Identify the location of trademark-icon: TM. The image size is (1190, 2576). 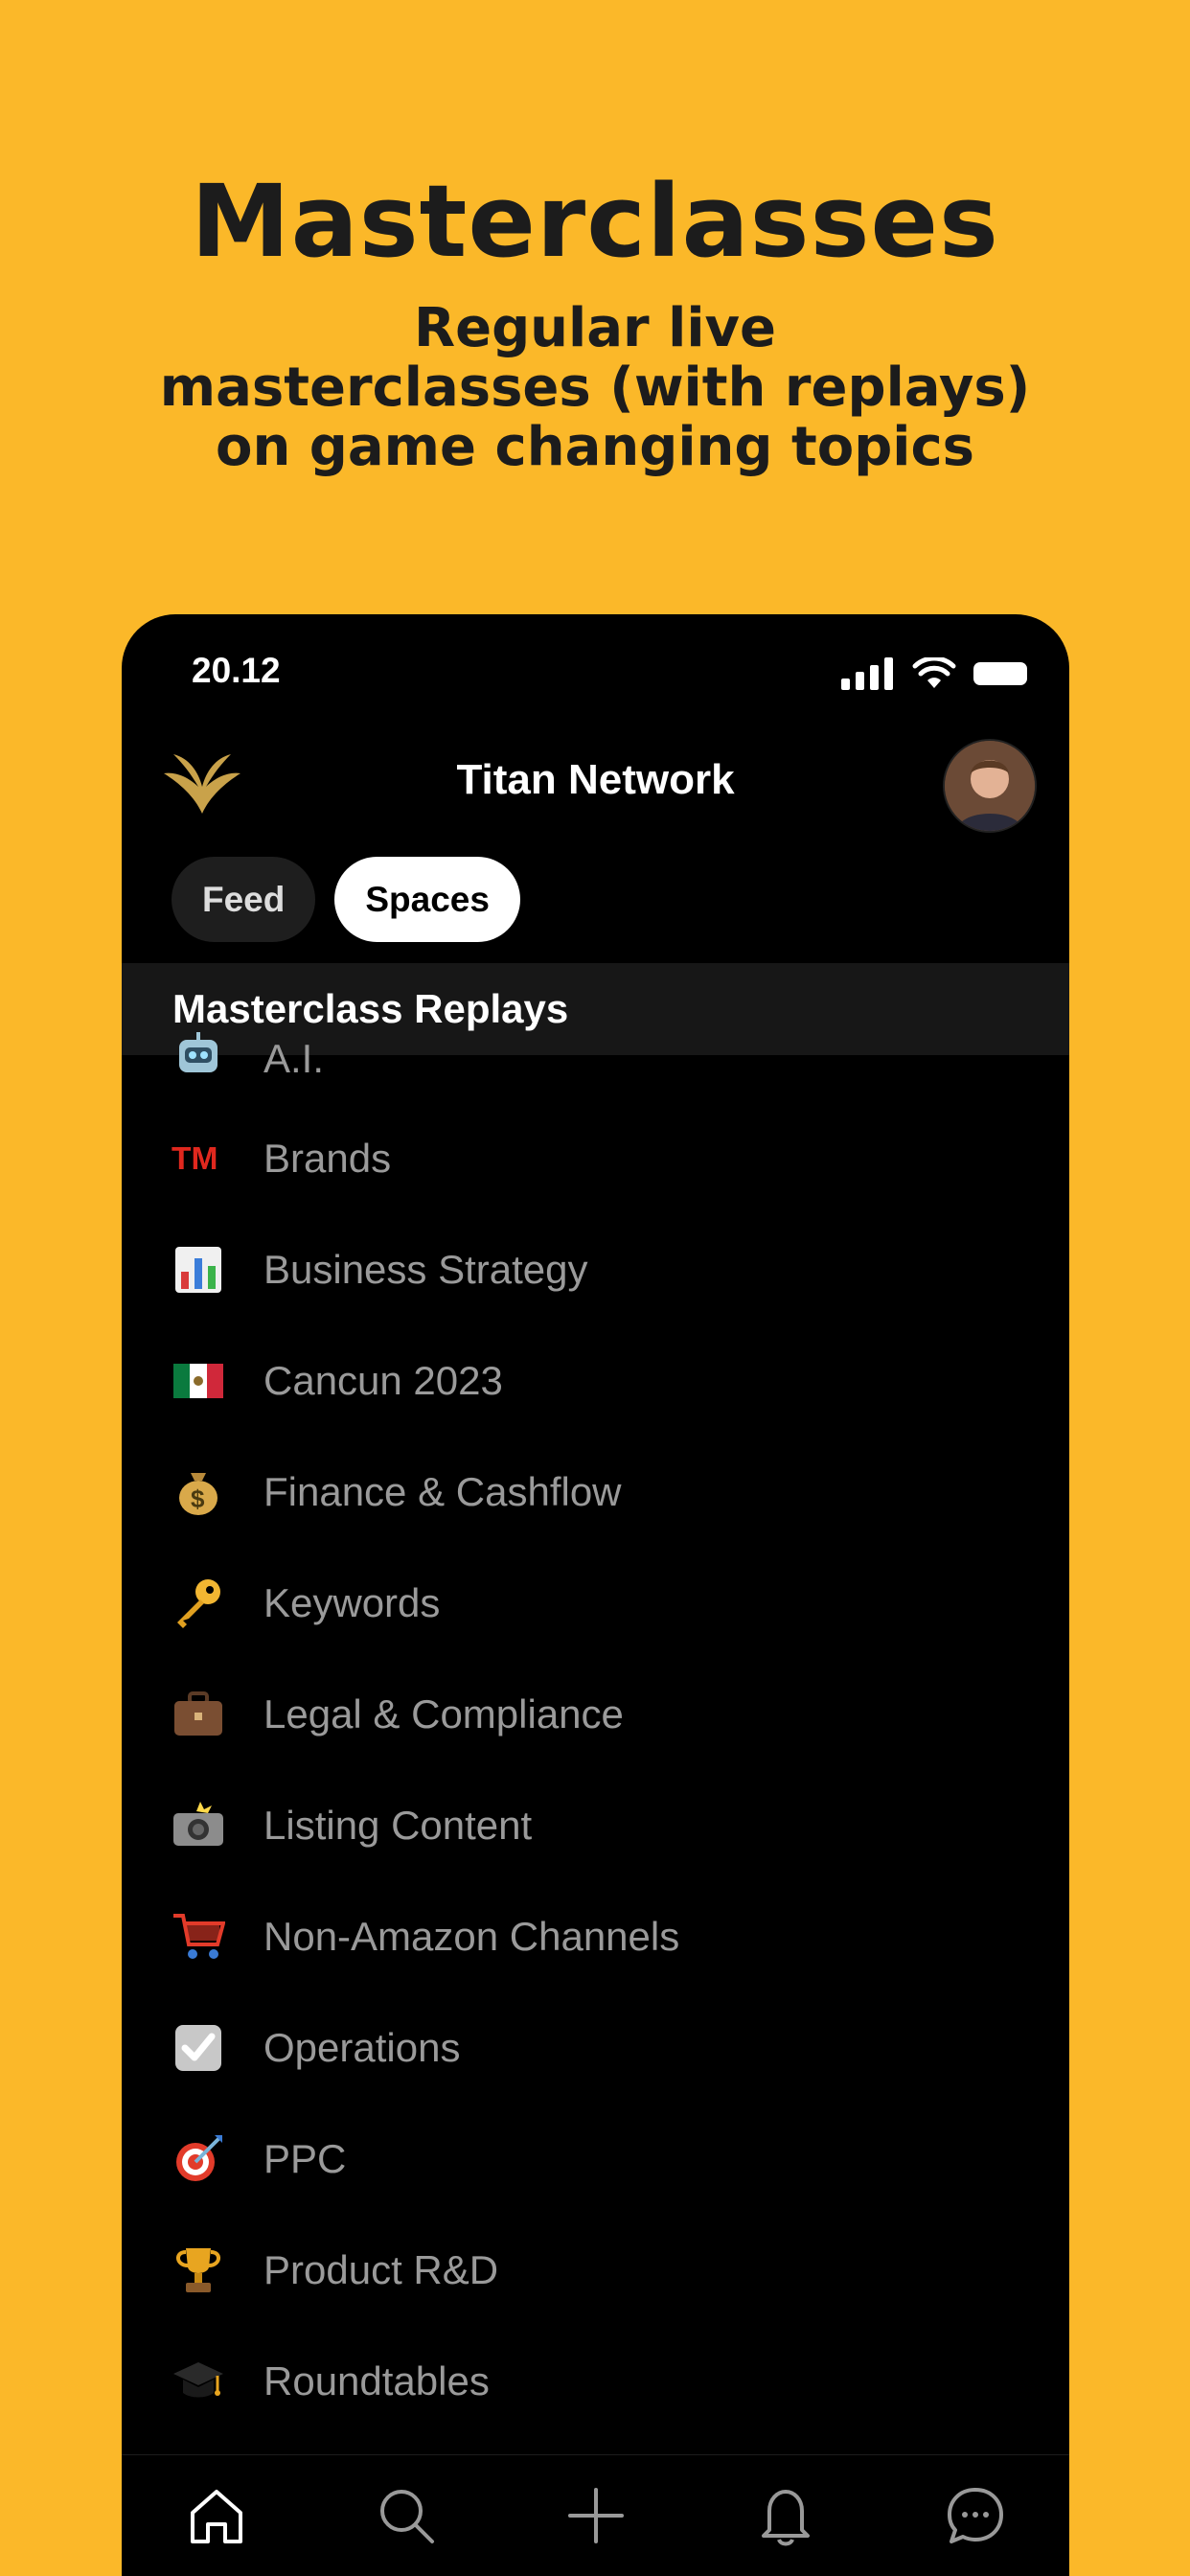
(199, 1158).